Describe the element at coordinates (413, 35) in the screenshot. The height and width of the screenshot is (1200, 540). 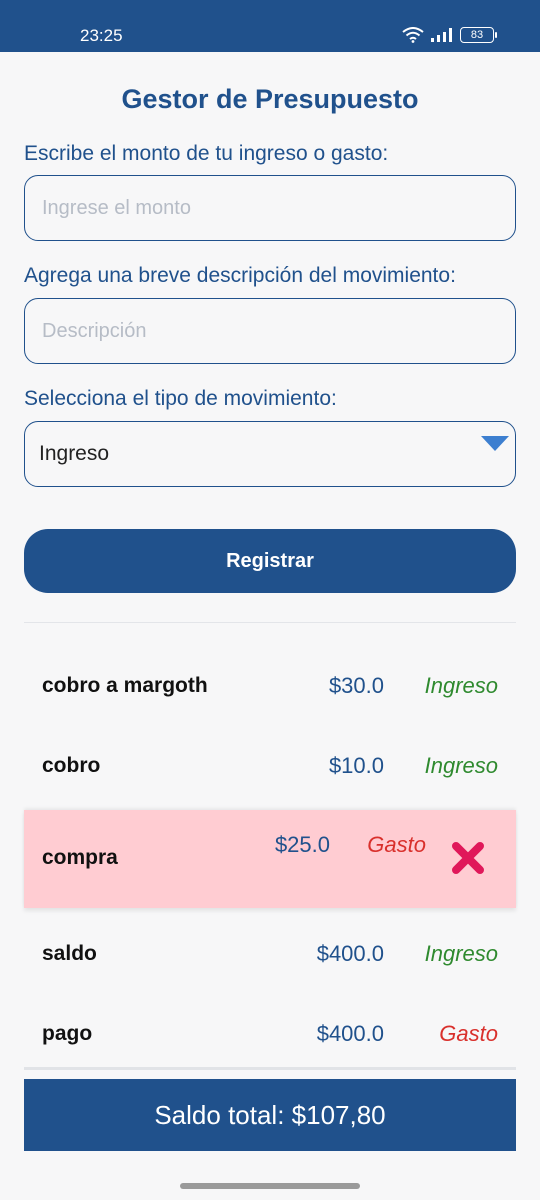
I see `wifi-icon` at that location.